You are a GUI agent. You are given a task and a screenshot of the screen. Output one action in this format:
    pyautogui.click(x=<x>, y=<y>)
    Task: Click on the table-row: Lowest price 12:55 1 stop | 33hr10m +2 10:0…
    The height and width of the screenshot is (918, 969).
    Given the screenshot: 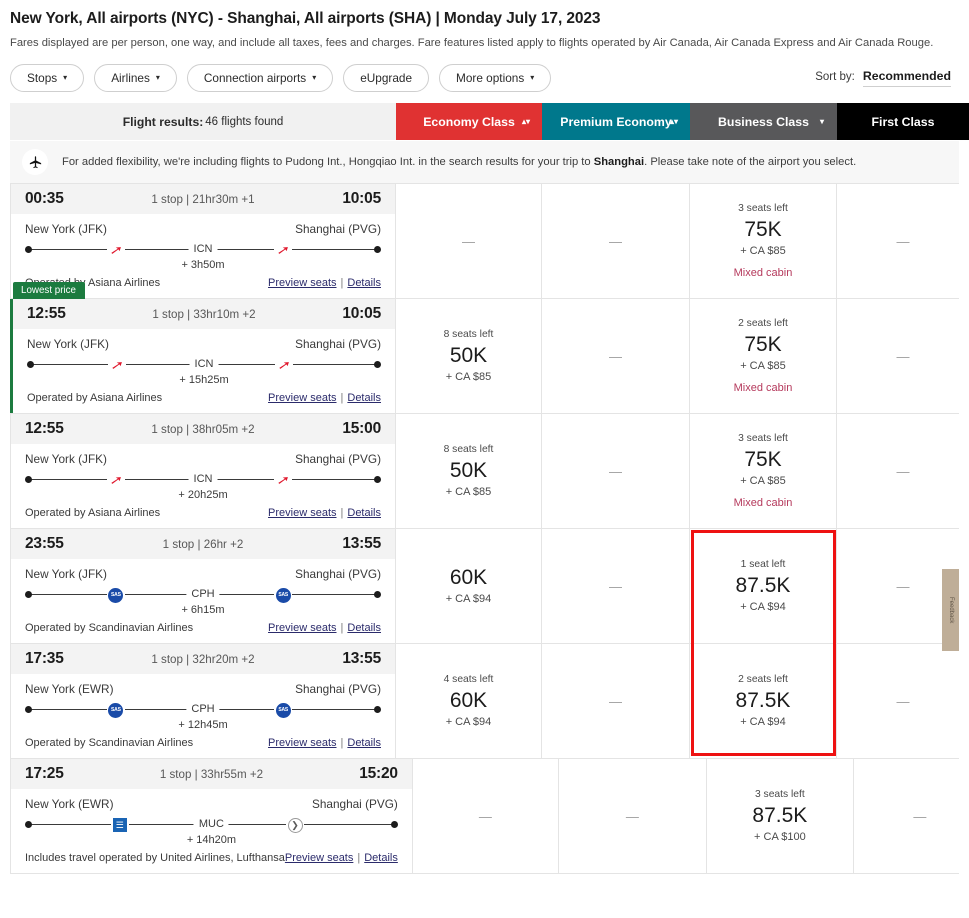 What is the action you would take?
    pyautogui.click(x=484, y=348)
    